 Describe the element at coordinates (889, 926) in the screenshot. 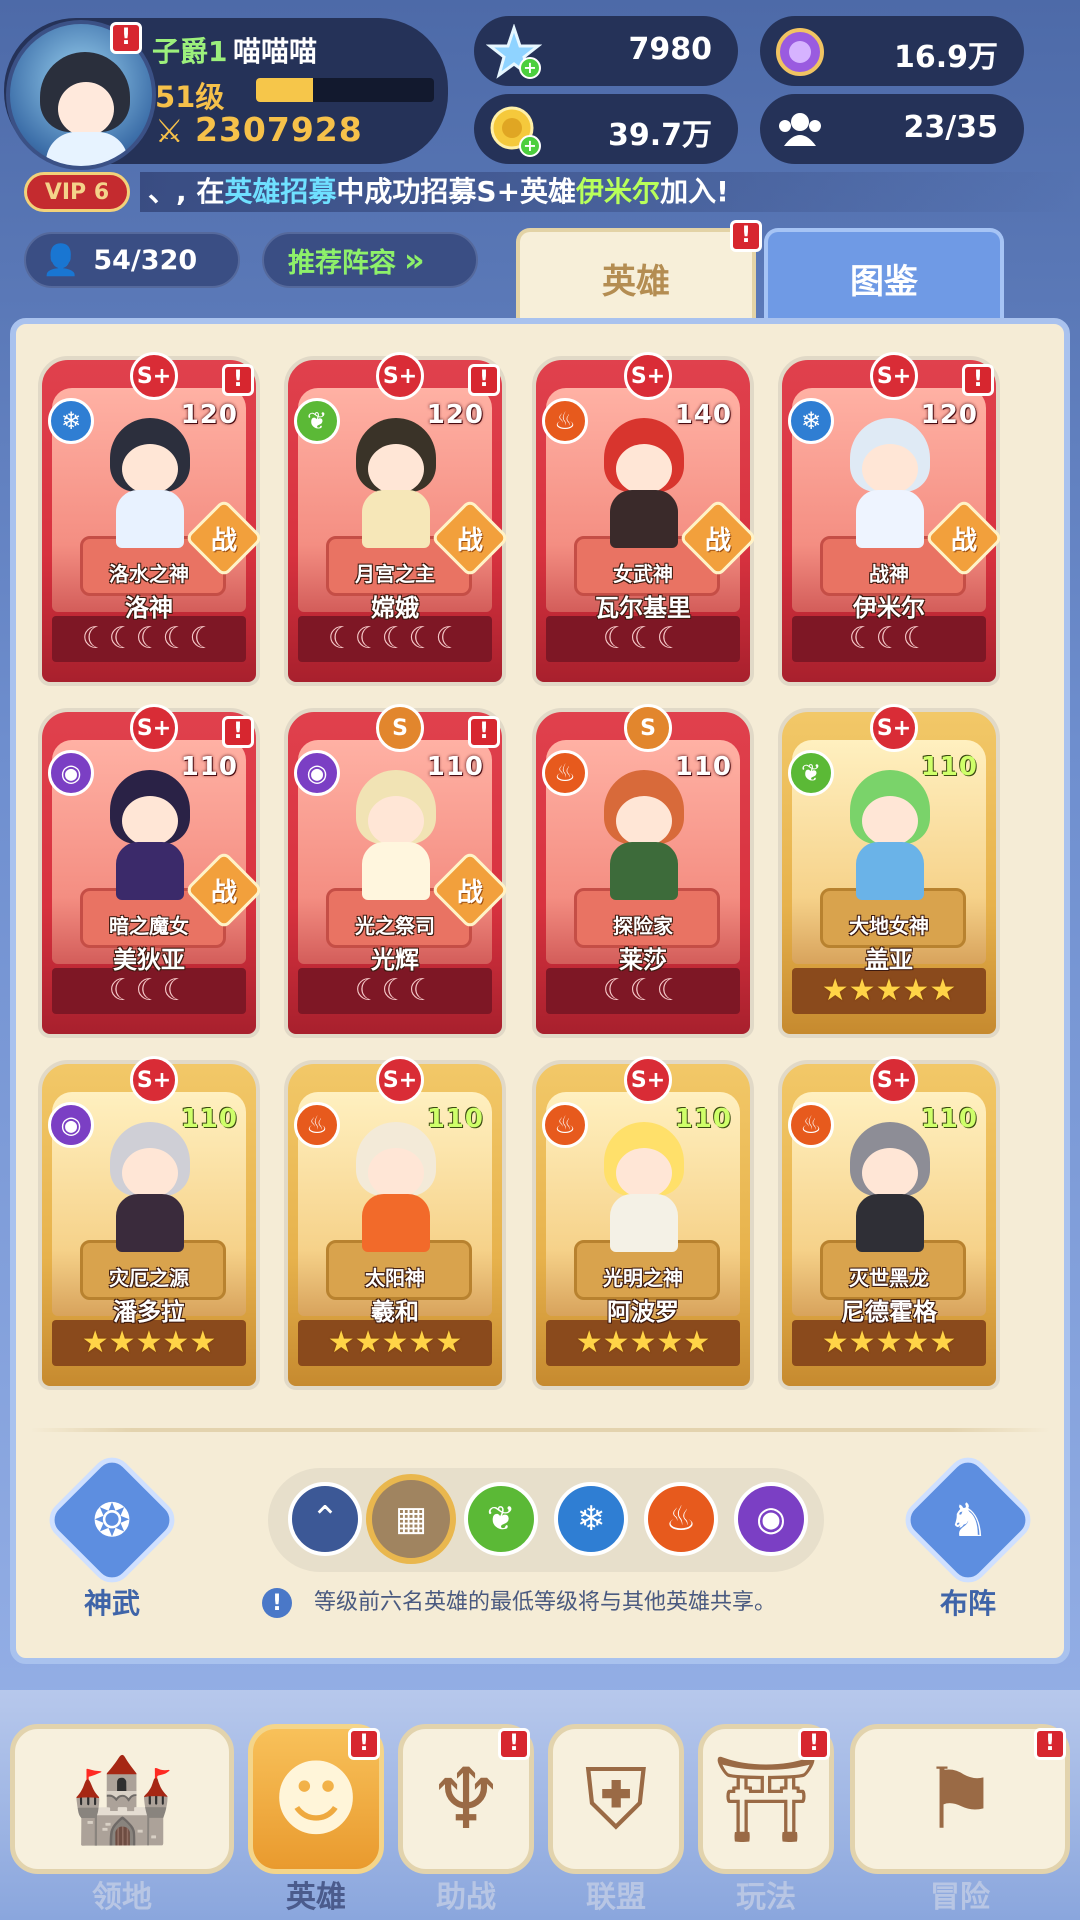

I see `hero-title: 大地女神` at that location.